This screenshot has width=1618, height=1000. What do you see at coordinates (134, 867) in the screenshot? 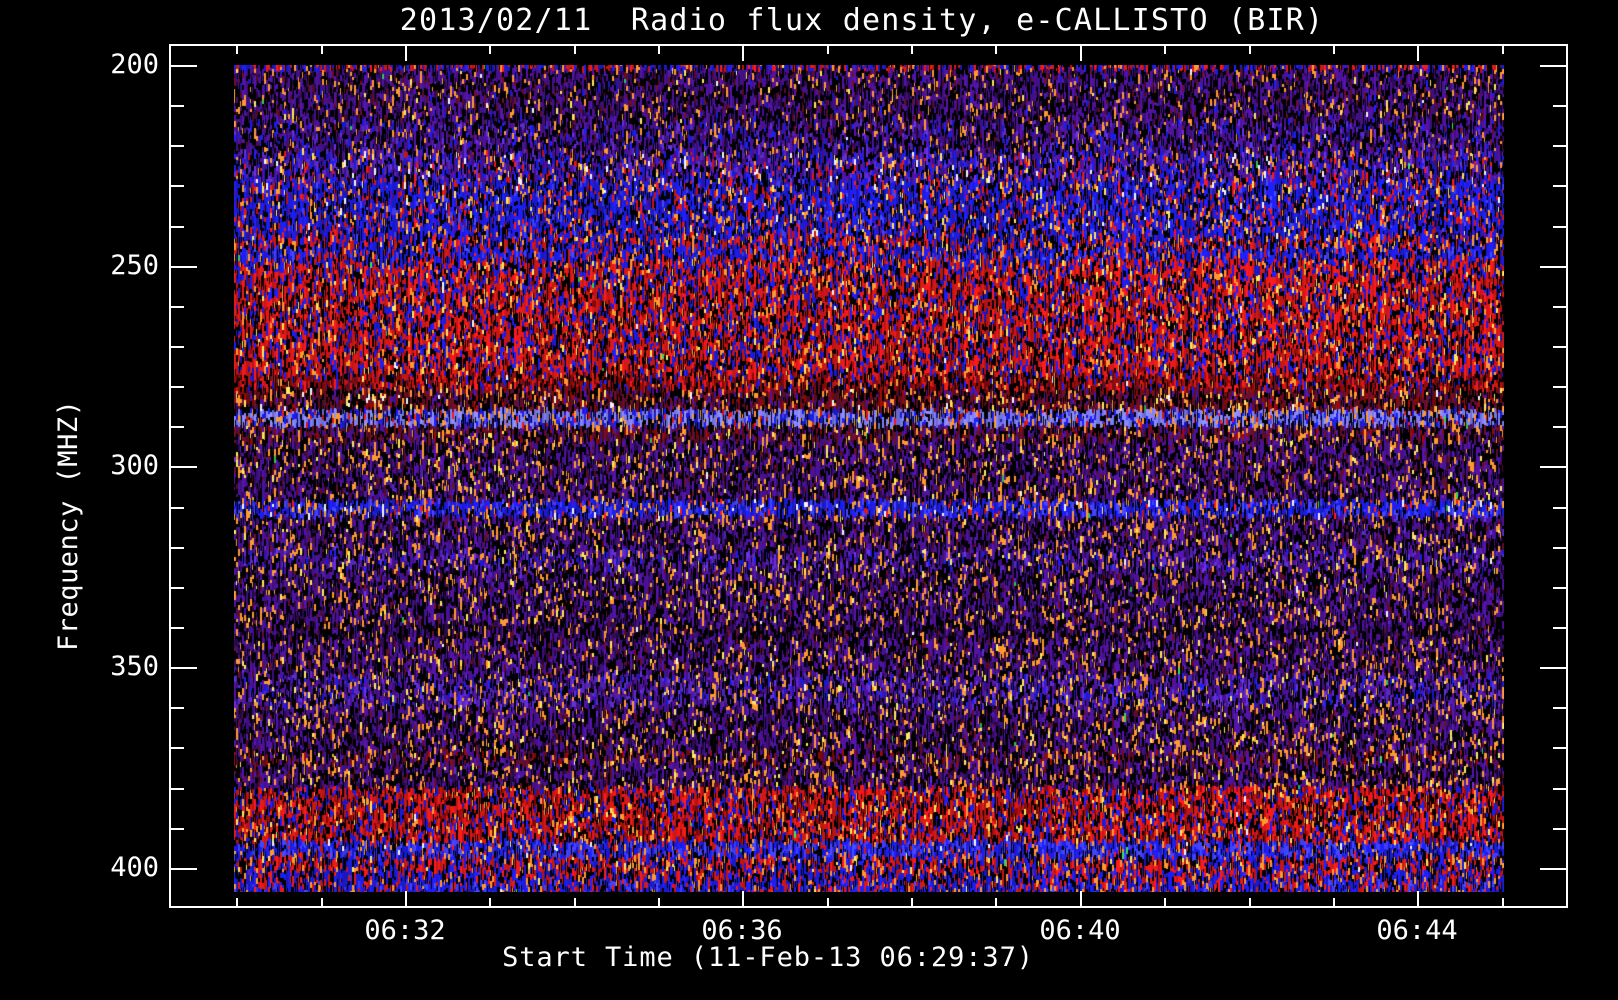
I see `y-tick-label: 400` at bounding box center [134, 867].